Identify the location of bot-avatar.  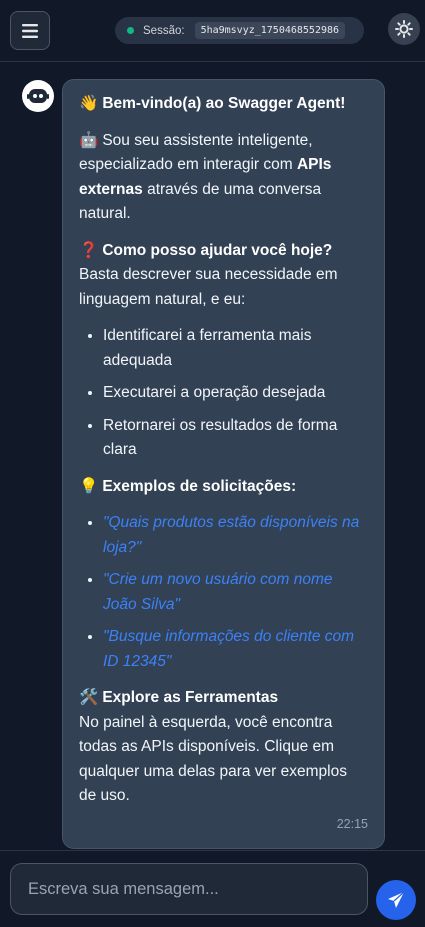
(38, 96).